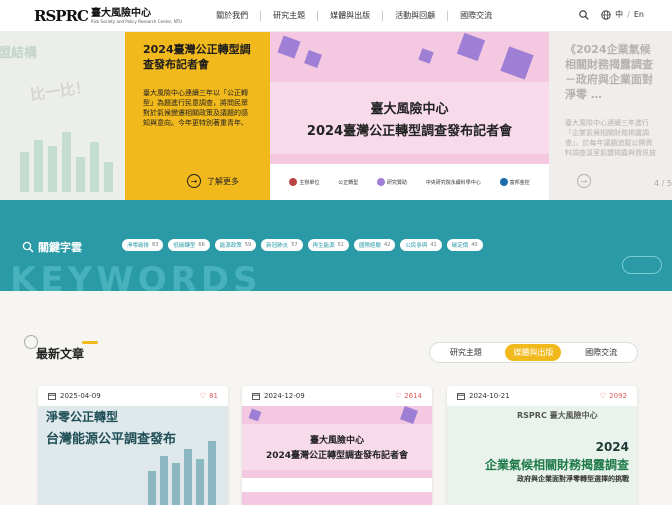 This screenshot has height=505, width=672. Describe the element at coordinates (380, 182) in the screenshot. I see `sponsor-logo-icon` at that location.